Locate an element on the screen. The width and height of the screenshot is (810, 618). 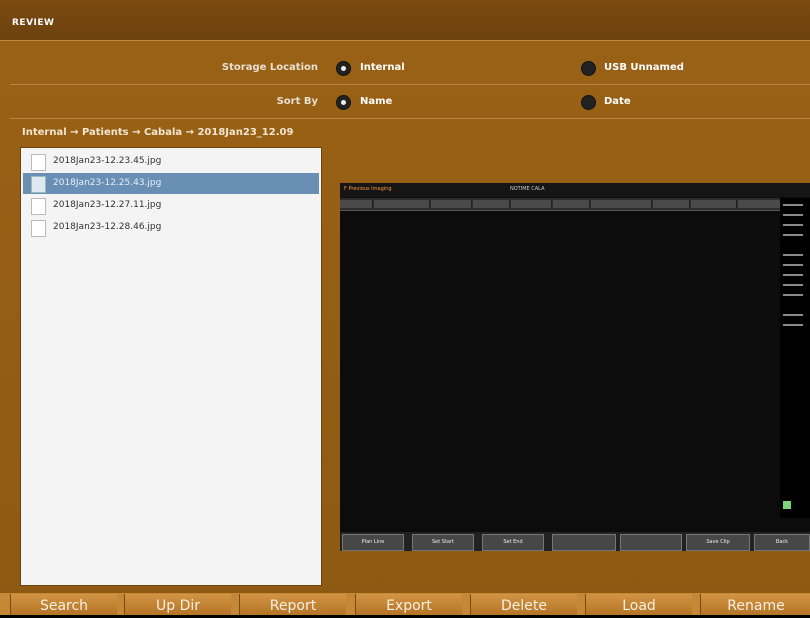
export-button: Export is located at coordinates (408, 604).